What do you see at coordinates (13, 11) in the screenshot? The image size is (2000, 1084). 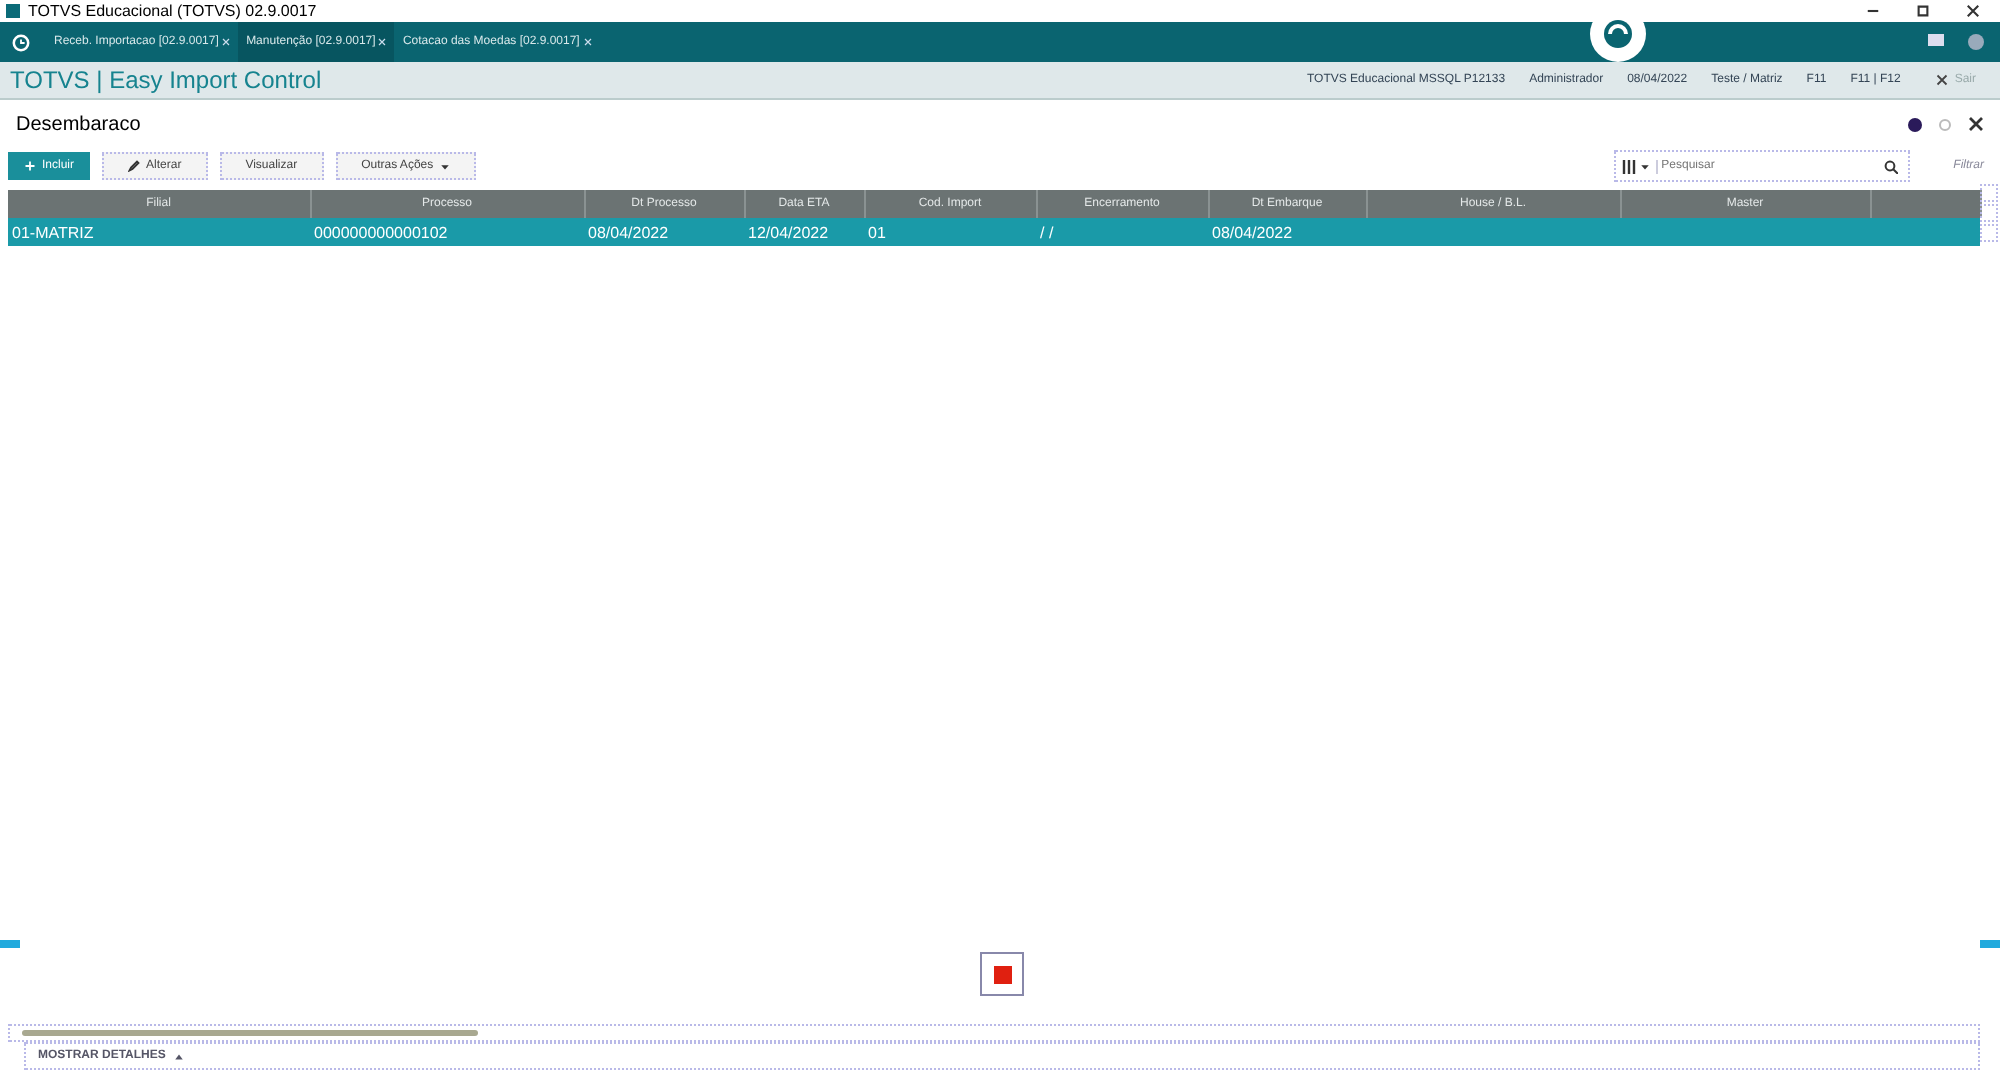 I see `app-icon` at bounding box center [13, 11].